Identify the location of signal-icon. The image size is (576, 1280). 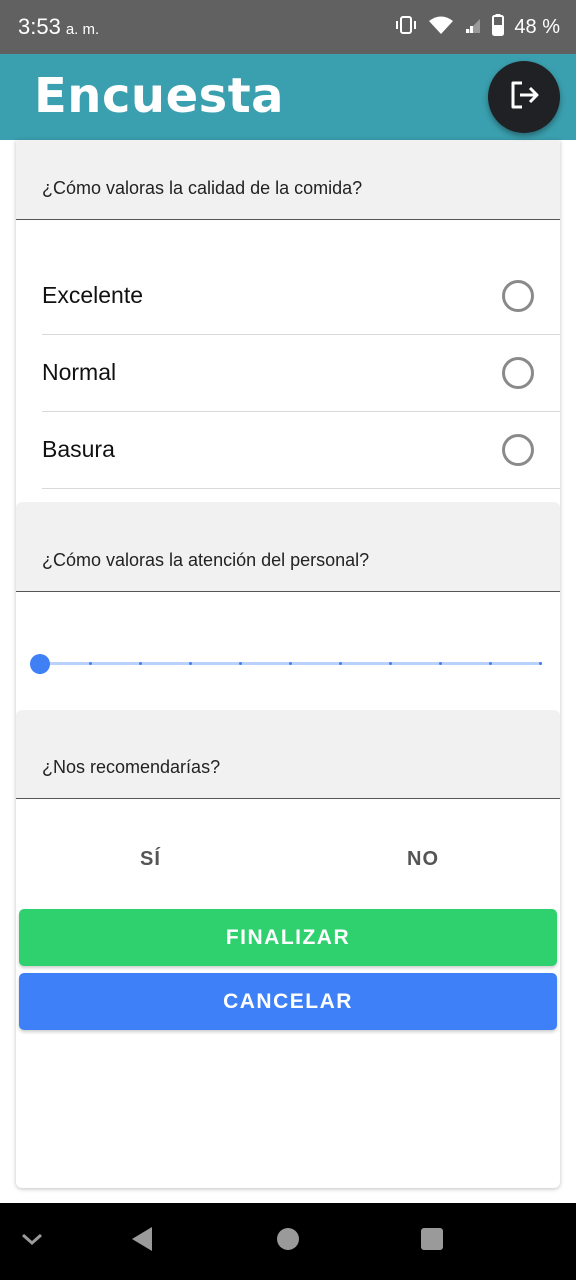
(473, 27).